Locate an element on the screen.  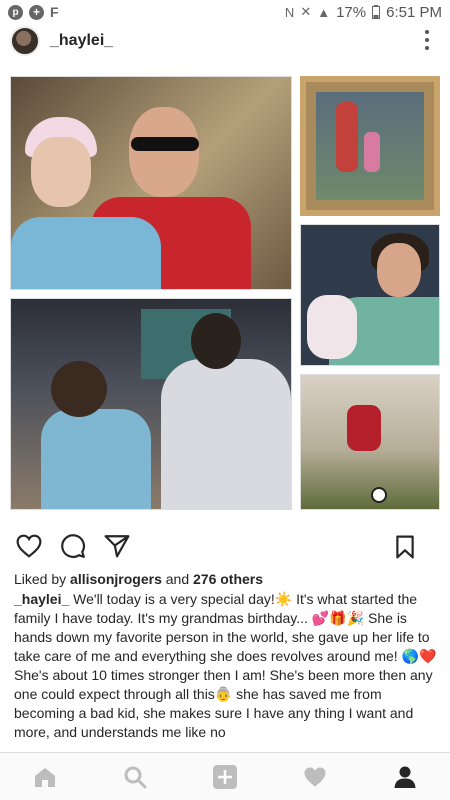
search-icon is located at coordinates (135, 777).